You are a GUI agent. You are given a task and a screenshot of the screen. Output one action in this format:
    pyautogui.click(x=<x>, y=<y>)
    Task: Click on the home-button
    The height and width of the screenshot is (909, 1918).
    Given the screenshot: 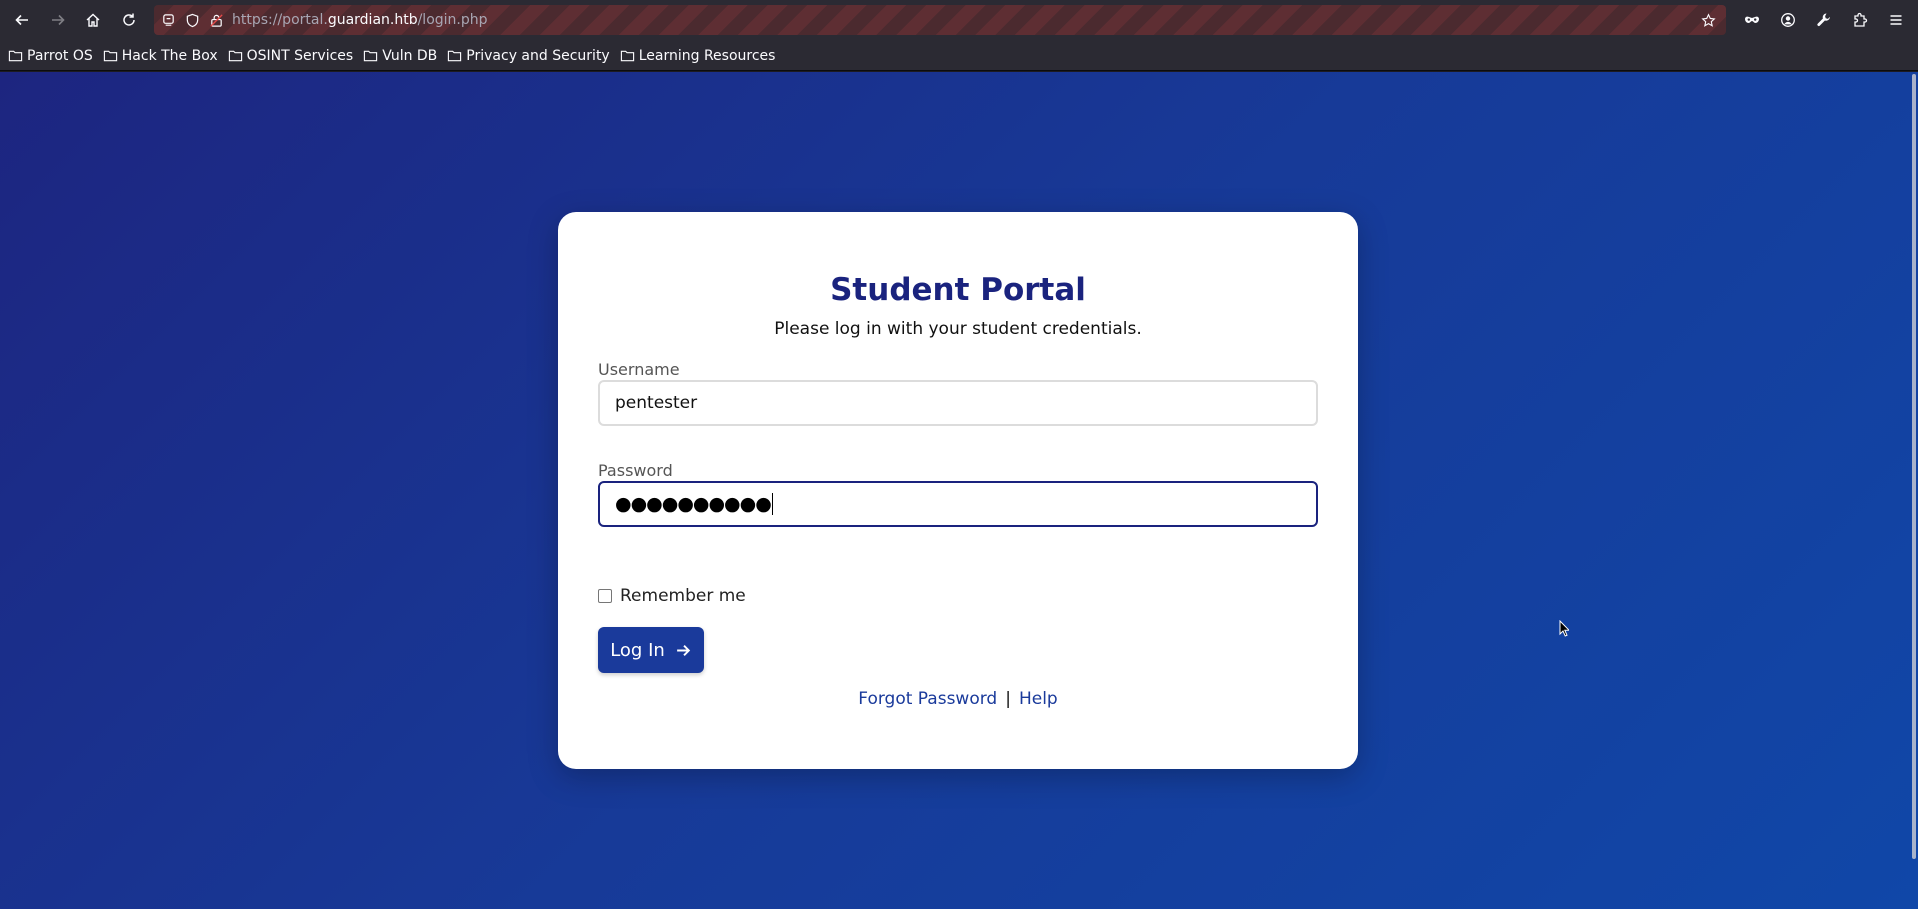 What is the action you would take?
    pyautogui.click(x=93, y=20)
    